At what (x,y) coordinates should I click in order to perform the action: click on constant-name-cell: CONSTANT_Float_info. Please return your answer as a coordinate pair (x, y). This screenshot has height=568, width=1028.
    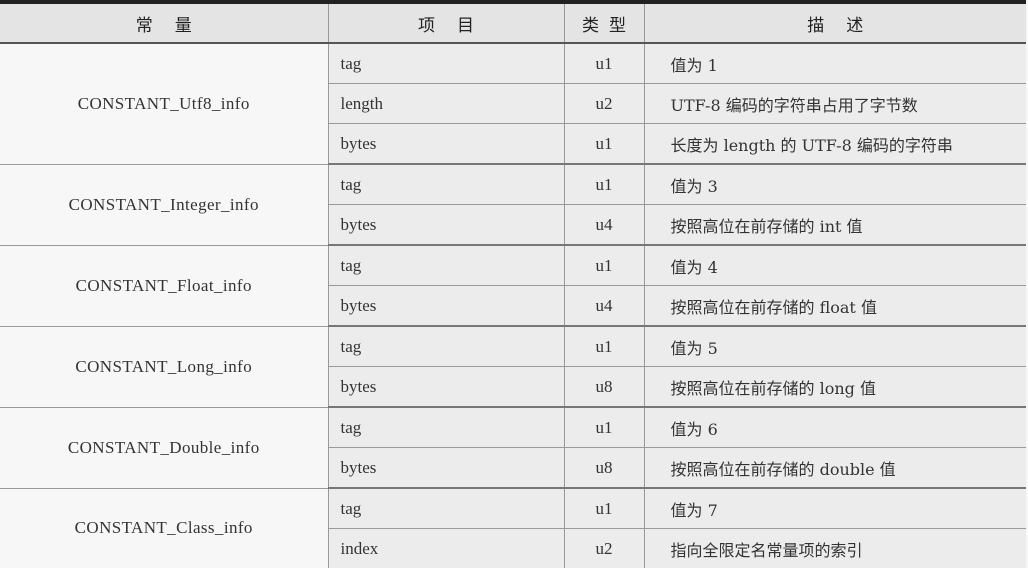
    Looking at the image, I should click on (164, 286).